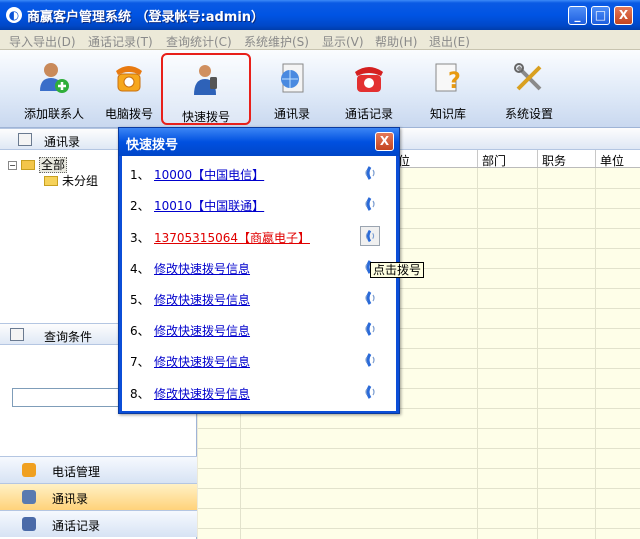  What do you see at coordinates (199, 41) in the screenshot?
I see `menu-query-stats: 查询统计(C)` at bounding box center [199, 41].